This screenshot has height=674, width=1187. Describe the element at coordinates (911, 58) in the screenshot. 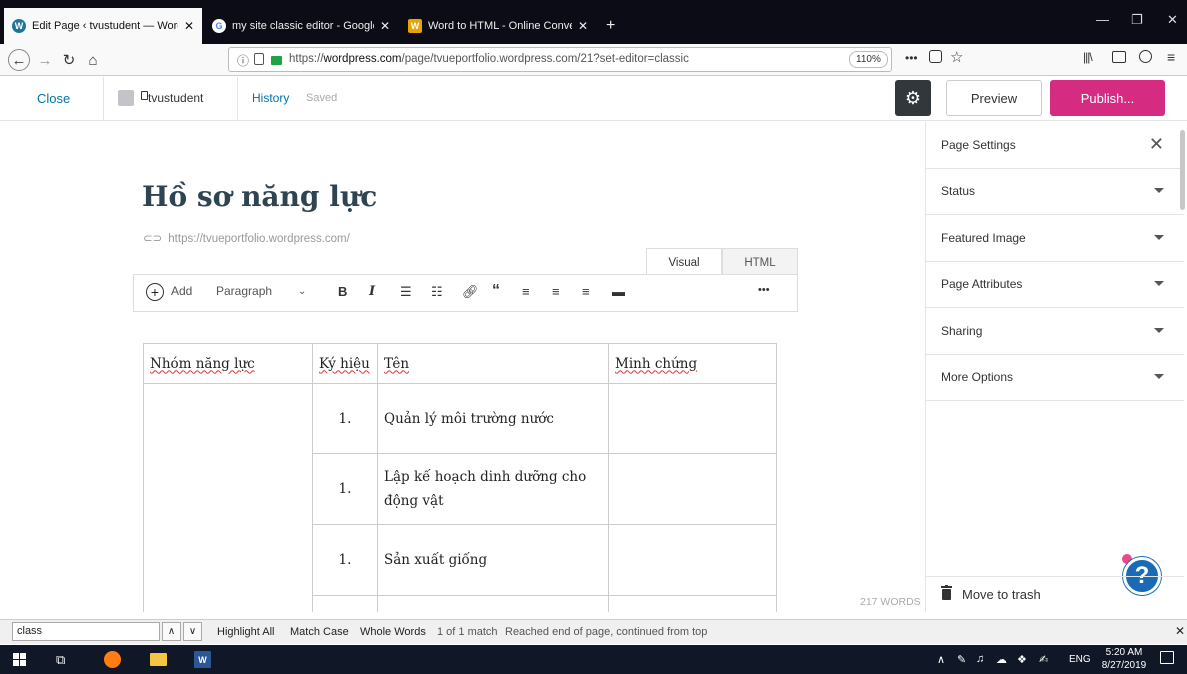

I see `page-actions-icon: •••` at that location.